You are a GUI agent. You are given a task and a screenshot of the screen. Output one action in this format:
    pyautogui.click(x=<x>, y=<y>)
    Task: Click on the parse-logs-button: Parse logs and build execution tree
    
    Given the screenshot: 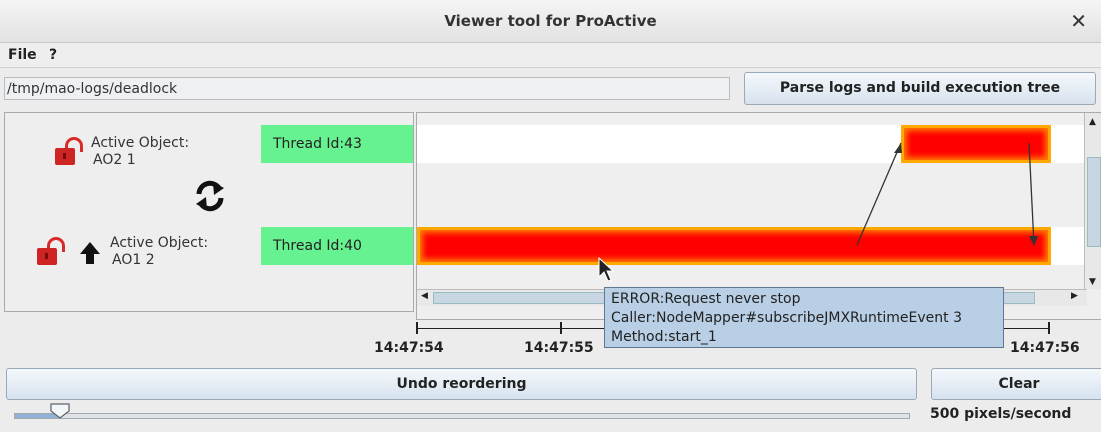 What is the action you would take?
    pyautogui.click(x=920, y=88)
    